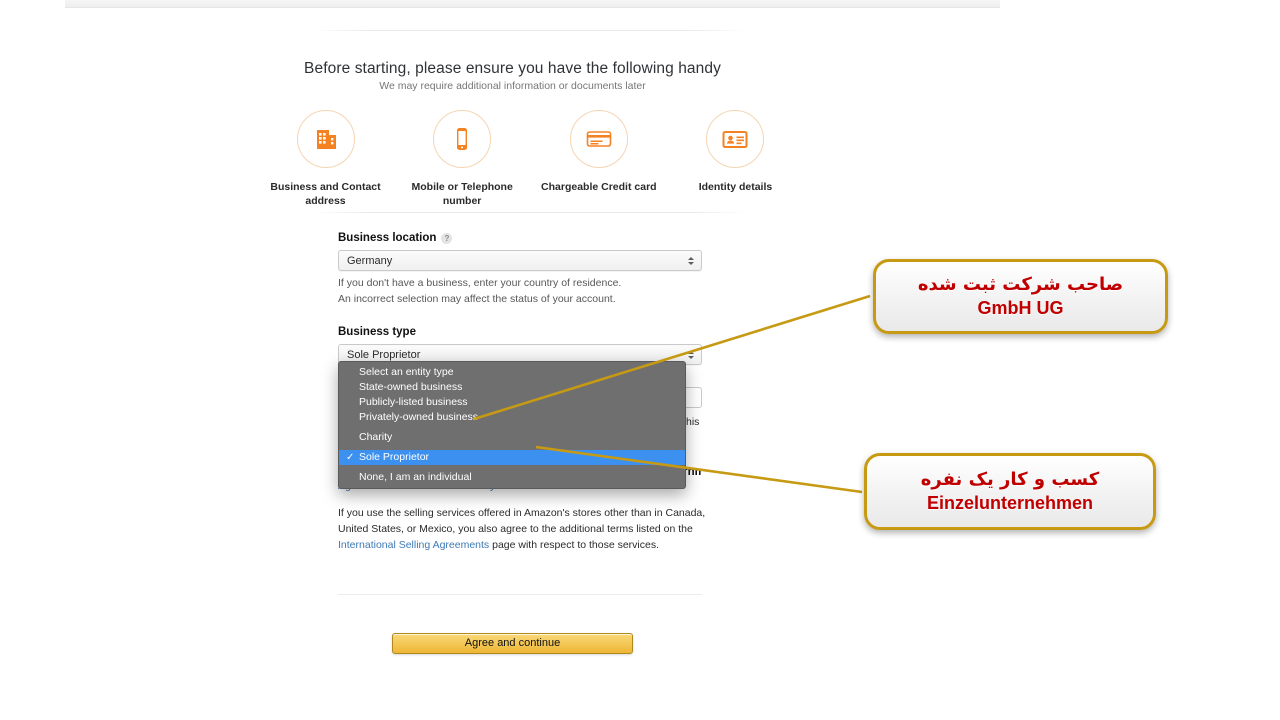  I want to click on business-type-label: Business type, so click(520, 332).